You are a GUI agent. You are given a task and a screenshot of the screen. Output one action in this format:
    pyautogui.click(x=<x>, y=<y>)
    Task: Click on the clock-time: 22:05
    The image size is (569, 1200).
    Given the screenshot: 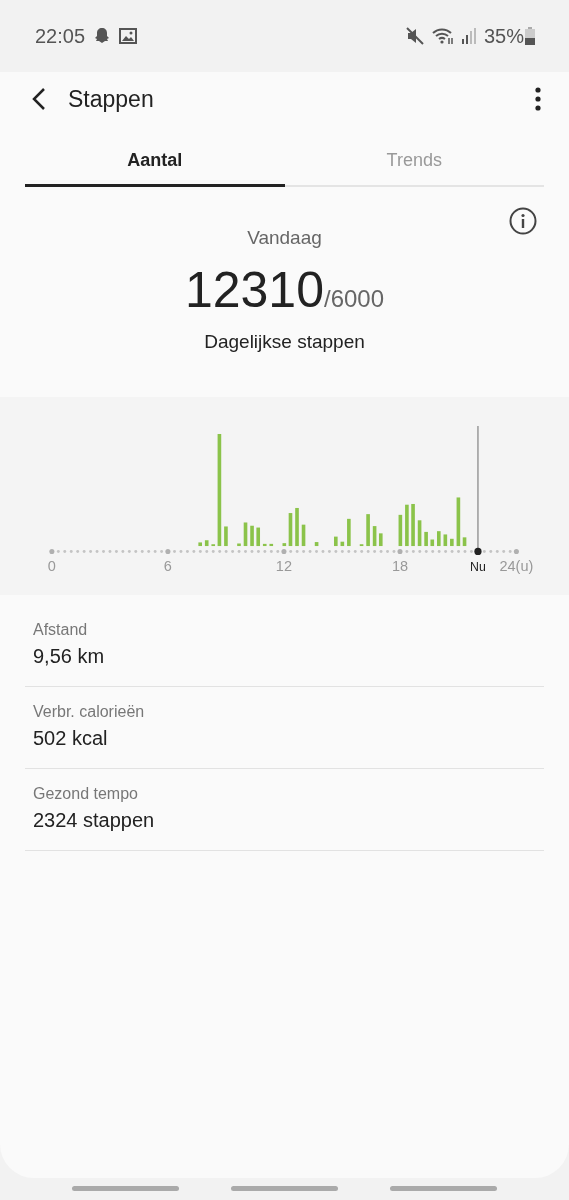 What is the action you would take?
    pyautogui.click(x=60, y=36)
    